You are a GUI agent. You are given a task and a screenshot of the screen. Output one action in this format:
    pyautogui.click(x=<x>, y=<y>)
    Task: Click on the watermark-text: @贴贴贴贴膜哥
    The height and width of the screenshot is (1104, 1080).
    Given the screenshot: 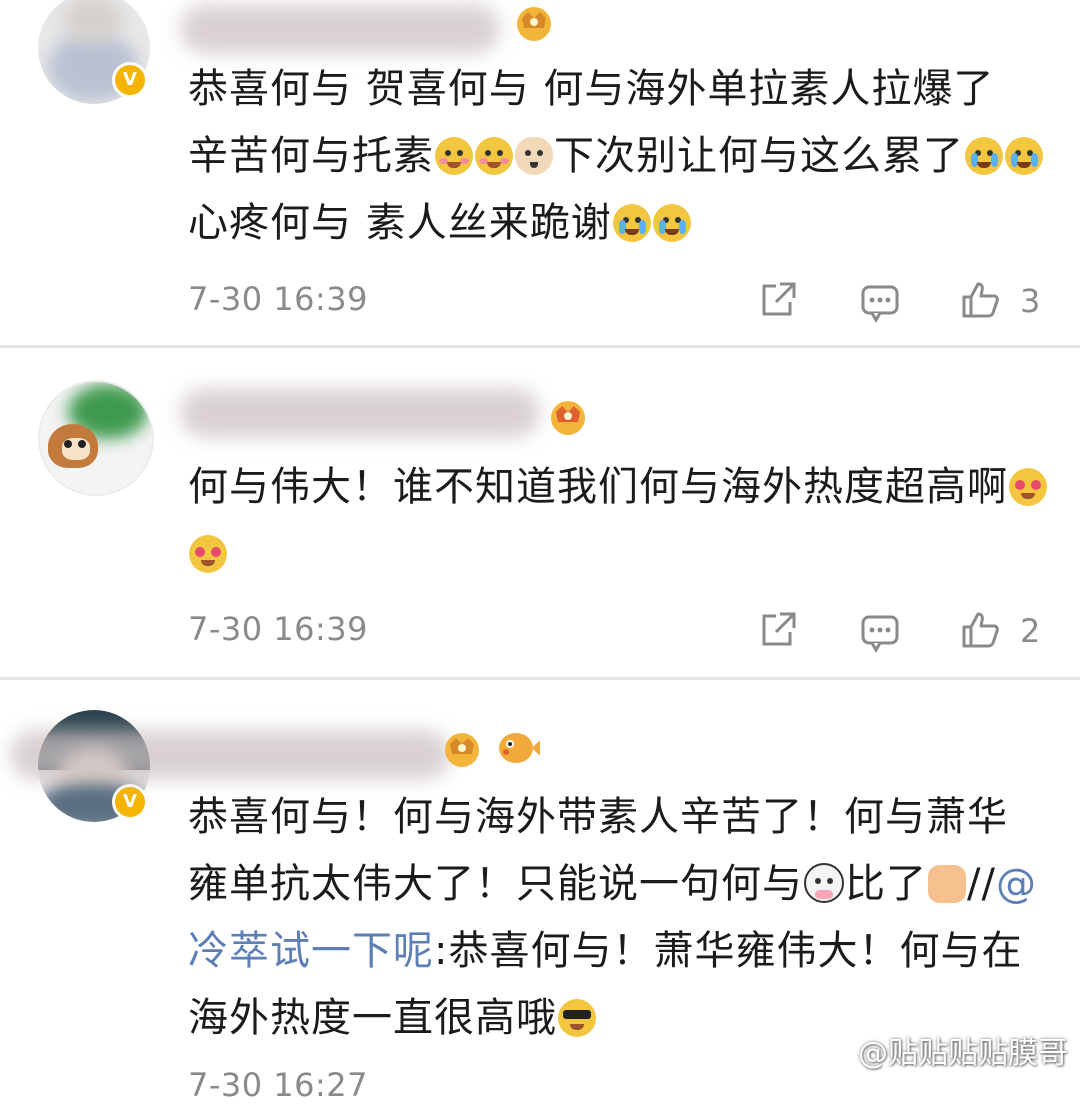 What is the action you would take?
    pyautogui.click(x=963, y=1053)
    